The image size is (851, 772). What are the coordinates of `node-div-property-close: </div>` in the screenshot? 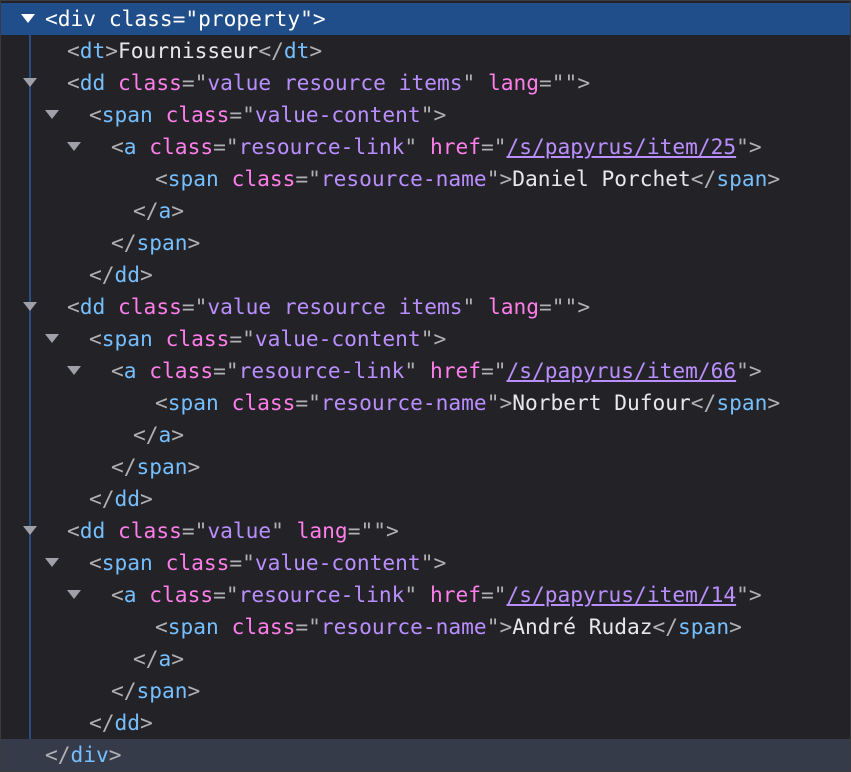 It's located at (425, 755).